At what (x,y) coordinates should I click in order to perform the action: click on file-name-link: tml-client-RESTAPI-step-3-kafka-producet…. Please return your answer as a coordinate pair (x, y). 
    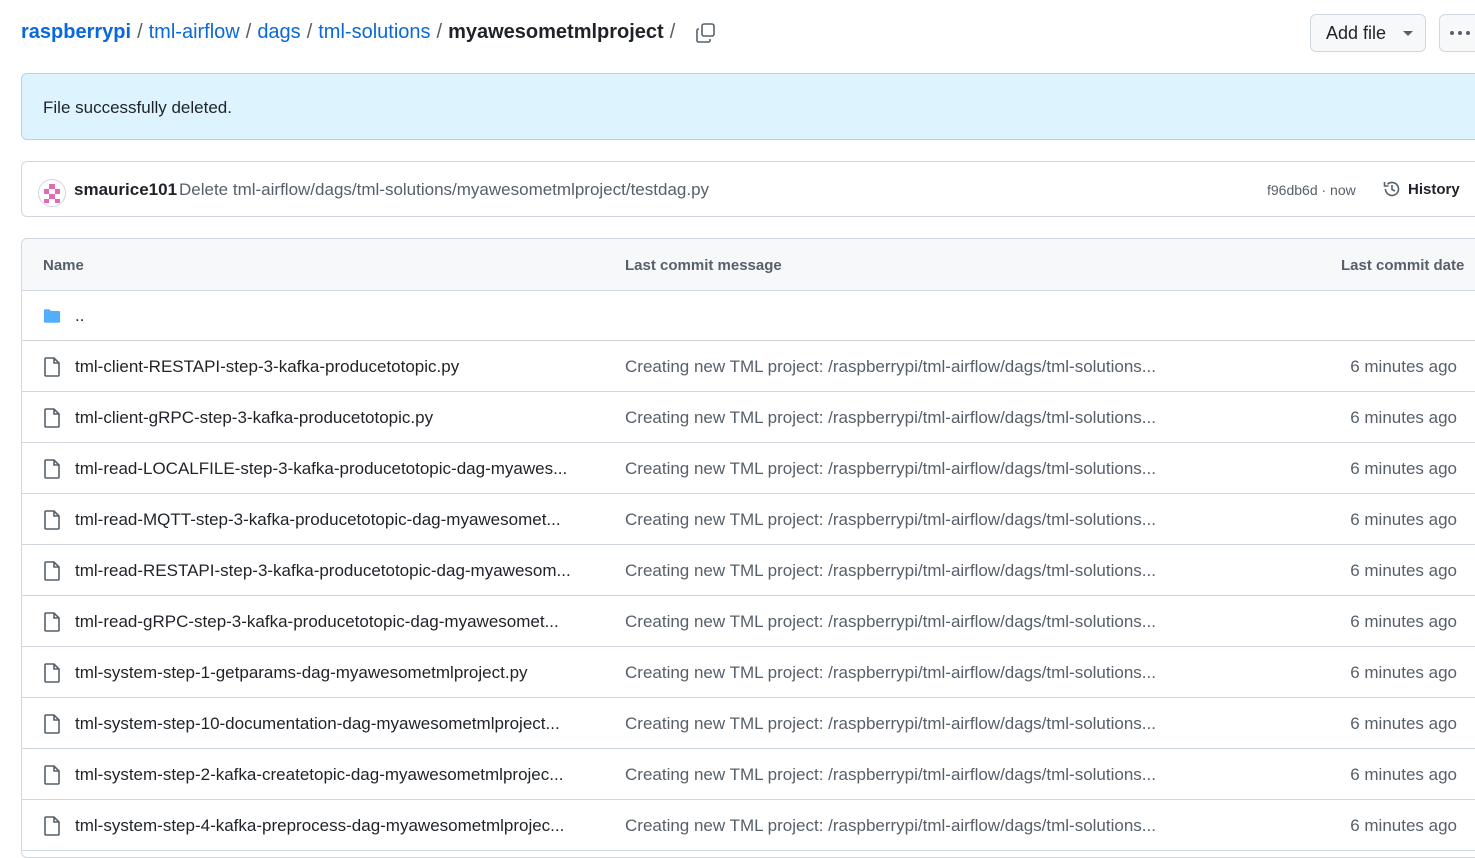
    Looking at the image, I should click on (267, 367).